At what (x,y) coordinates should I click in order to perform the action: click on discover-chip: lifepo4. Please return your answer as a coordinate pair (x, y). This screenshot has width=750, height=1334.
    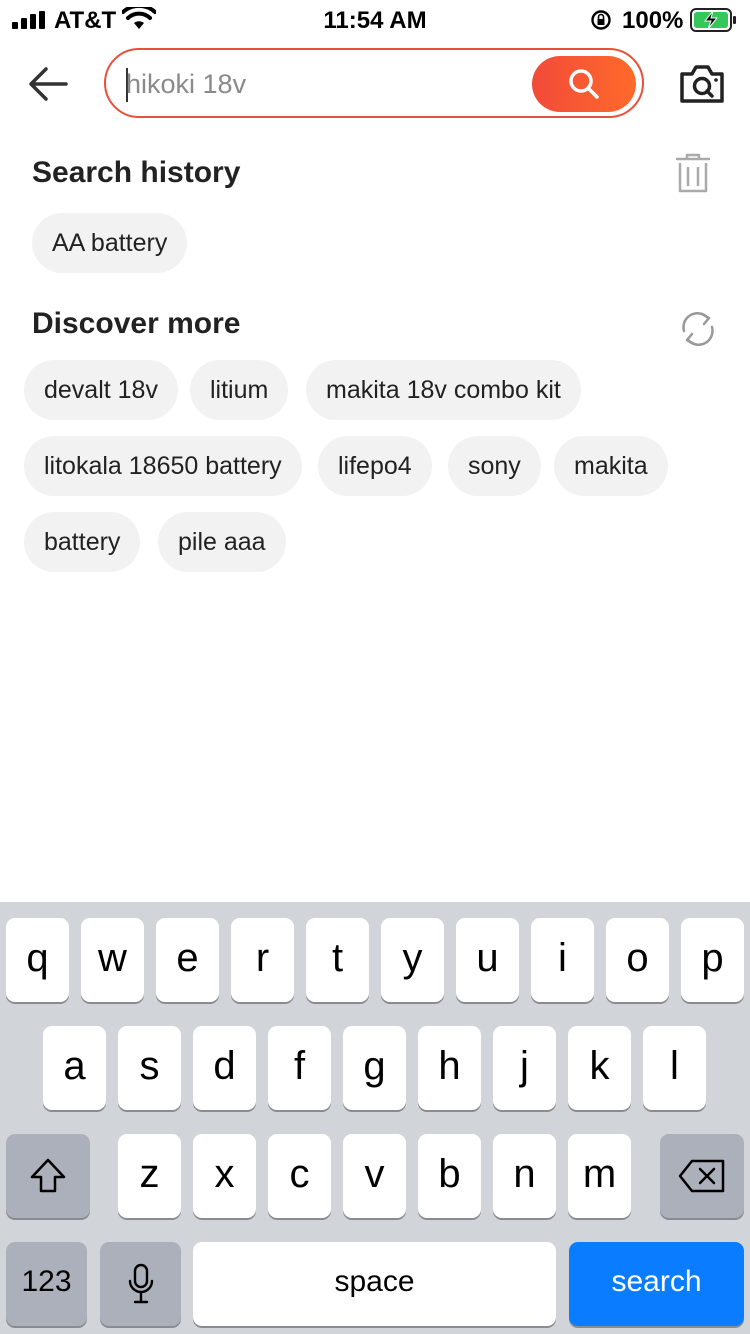
    Looking at the image, I should click on (375, 466).